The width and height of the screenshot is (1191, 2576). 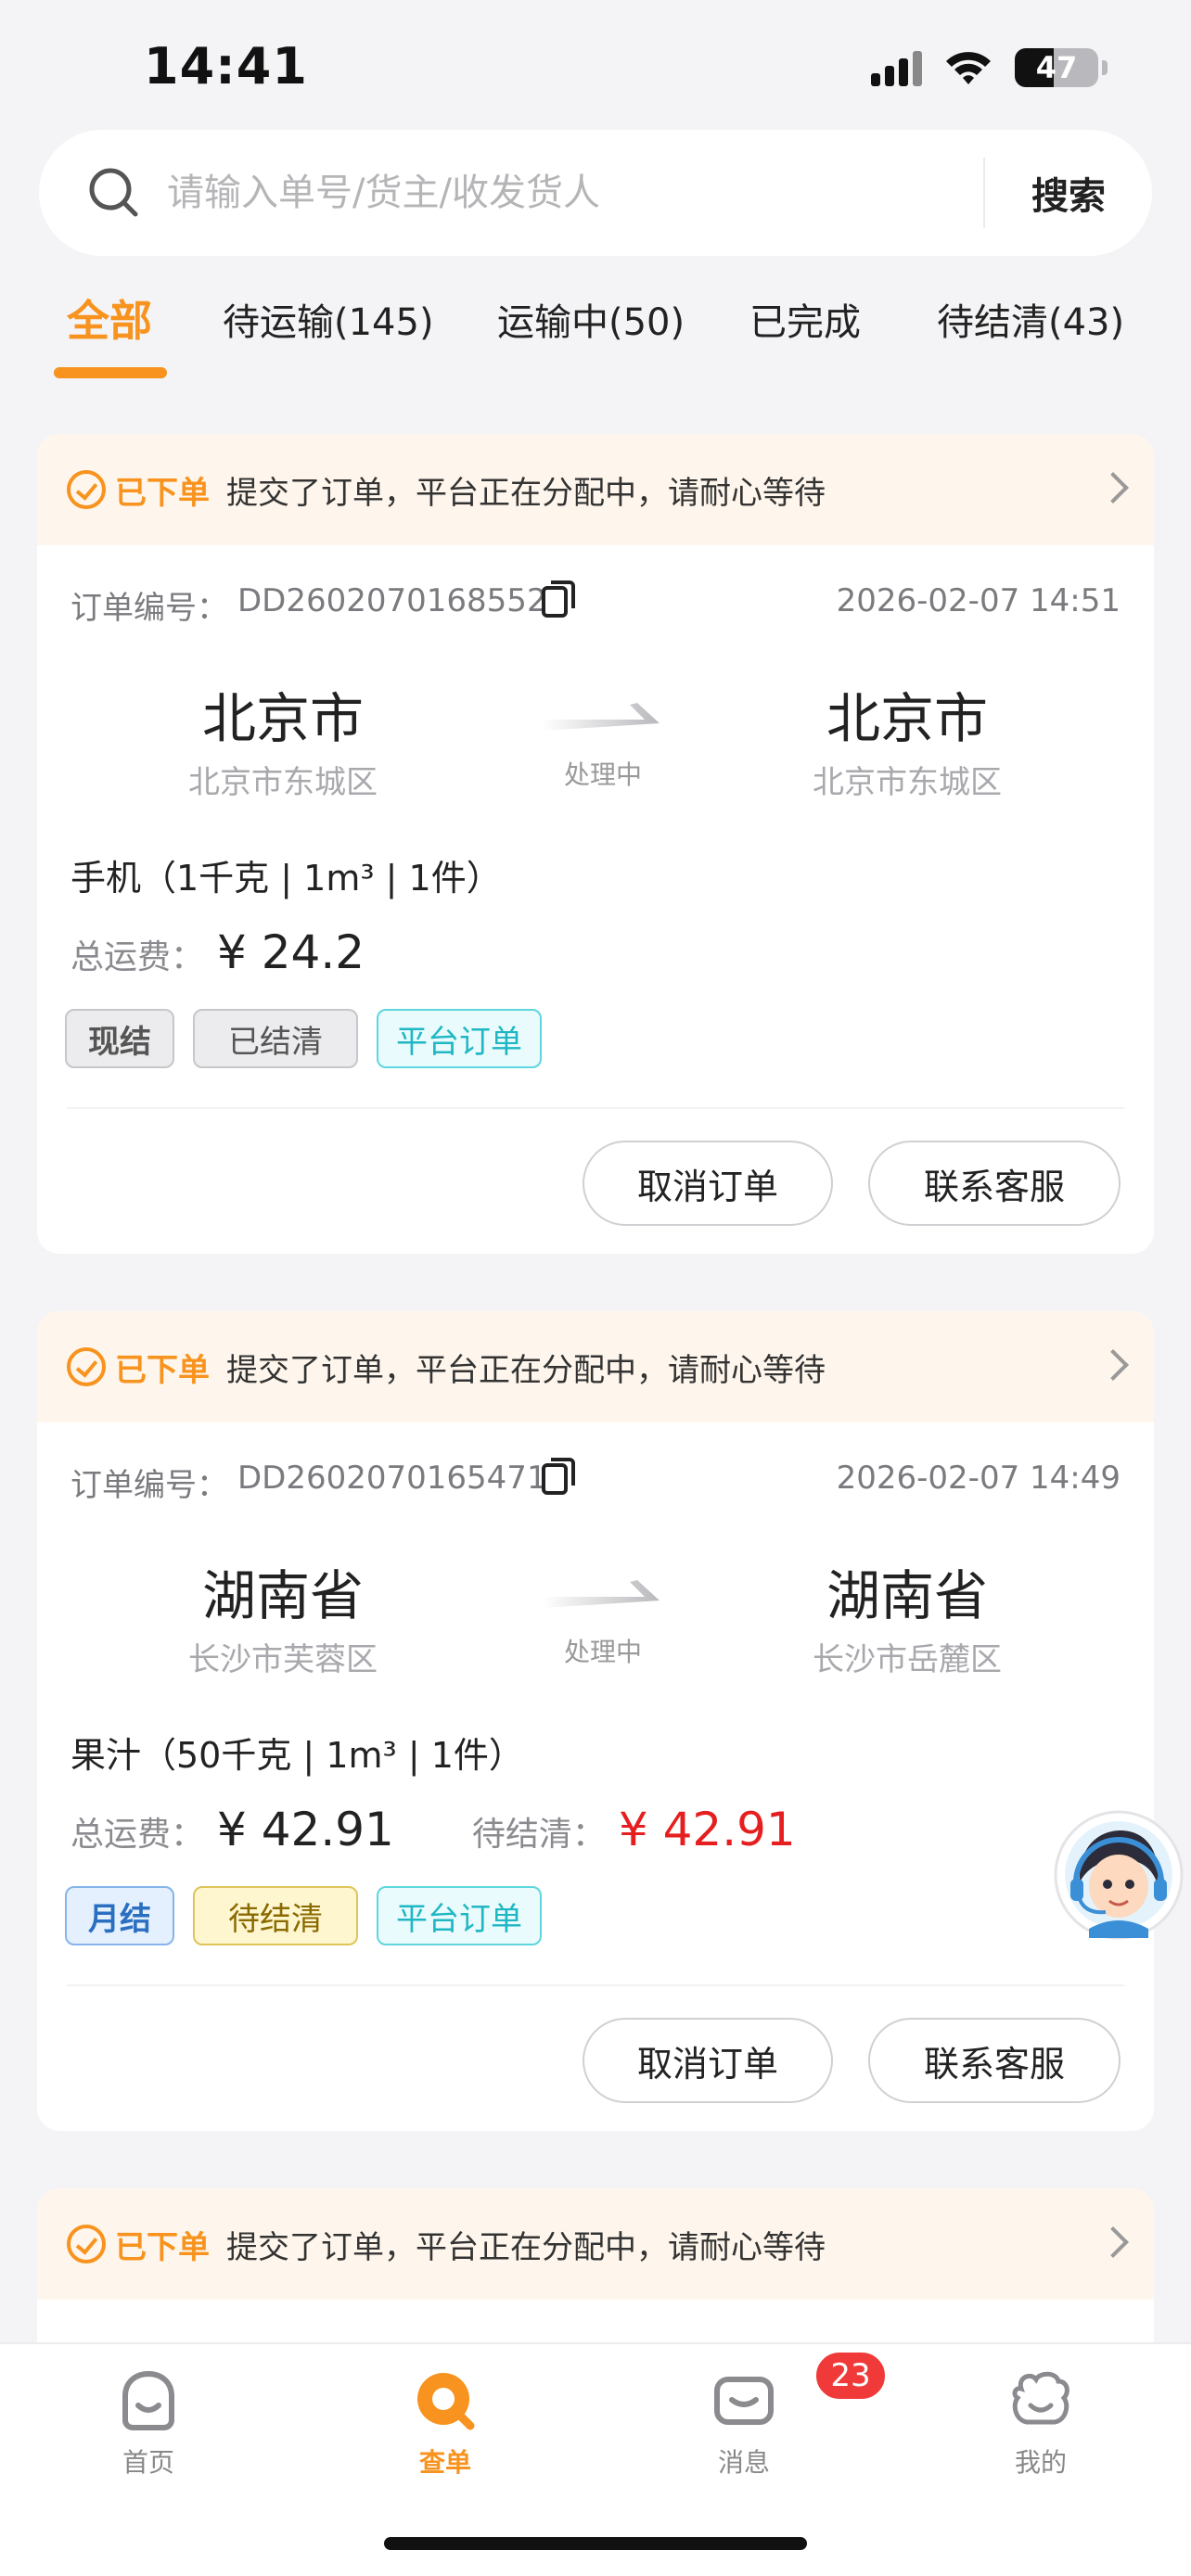 I want to click on status-icons: 47, so click(x=989, y=67).